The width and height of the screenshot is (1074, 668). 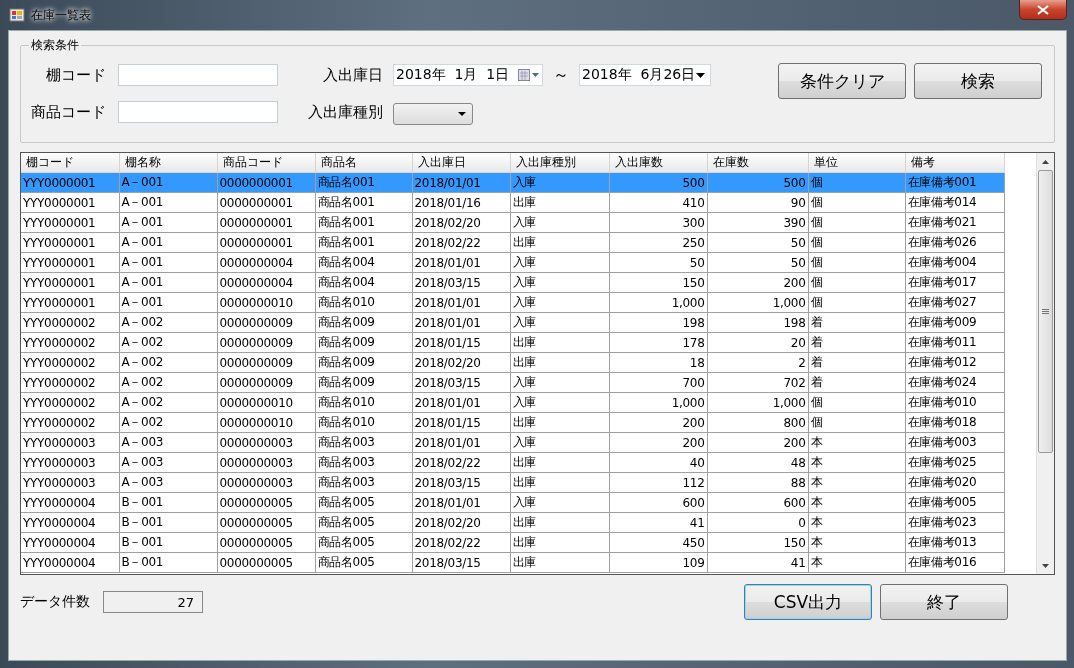 What do you see at coordinates (1045, 162) in the screenshot?
I see `scroll-up-icon` at bounding box center [1045, 162].